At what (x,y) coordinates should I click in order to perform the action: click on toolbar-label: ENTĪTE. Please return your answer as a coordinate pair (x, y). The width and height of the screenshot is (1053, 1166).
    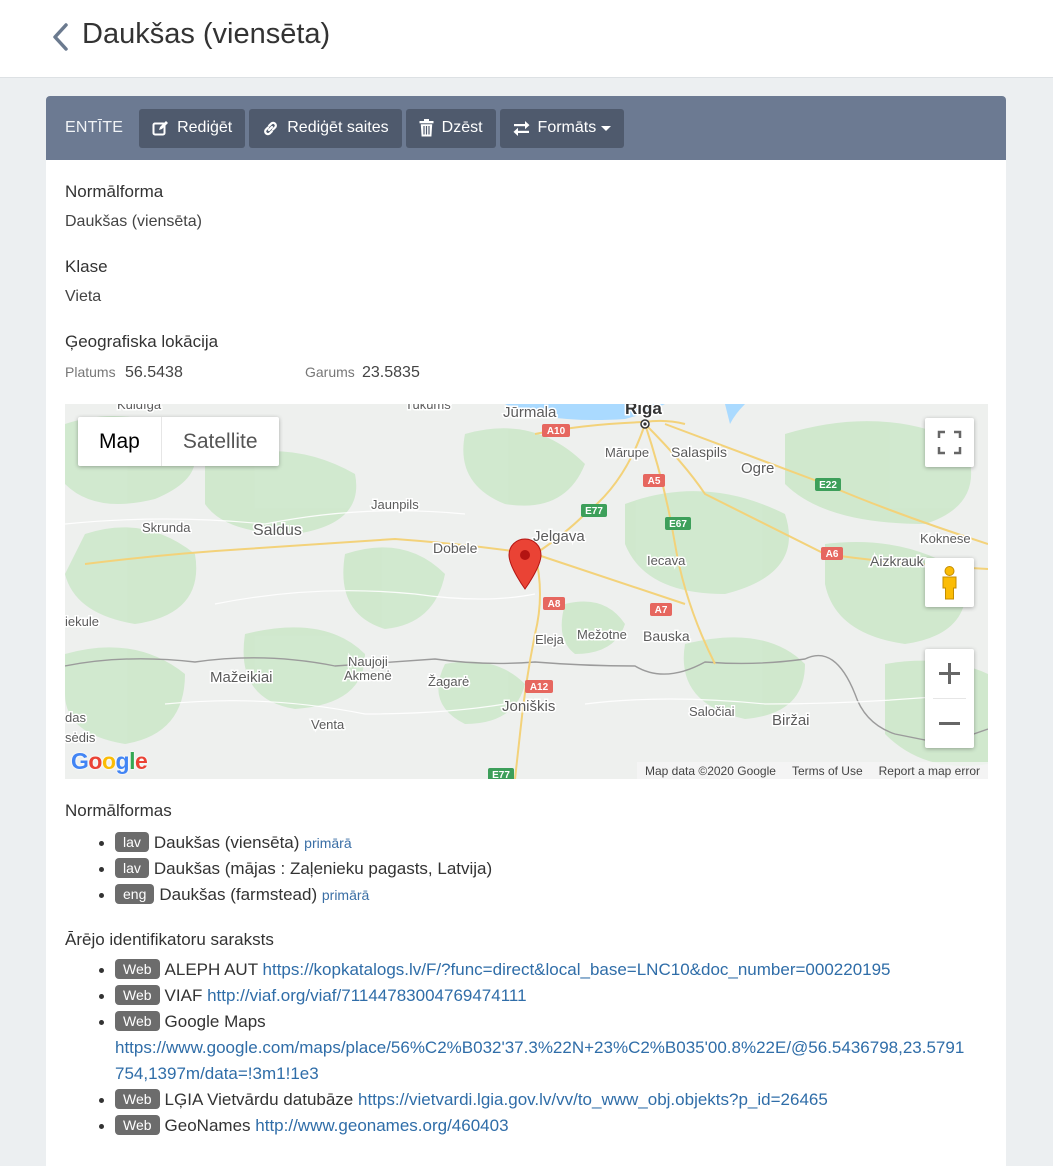
    Looking at the image, I should click on (94, 127).